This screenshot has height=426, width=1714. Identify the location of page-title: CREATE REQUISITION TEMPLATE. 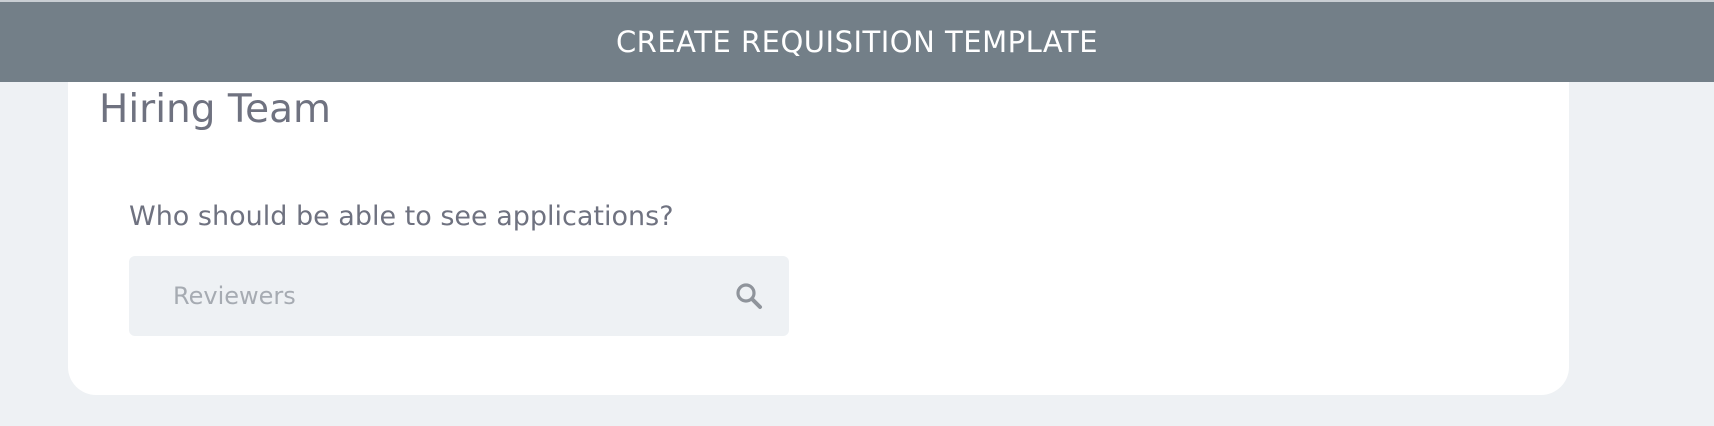
(857, 42).